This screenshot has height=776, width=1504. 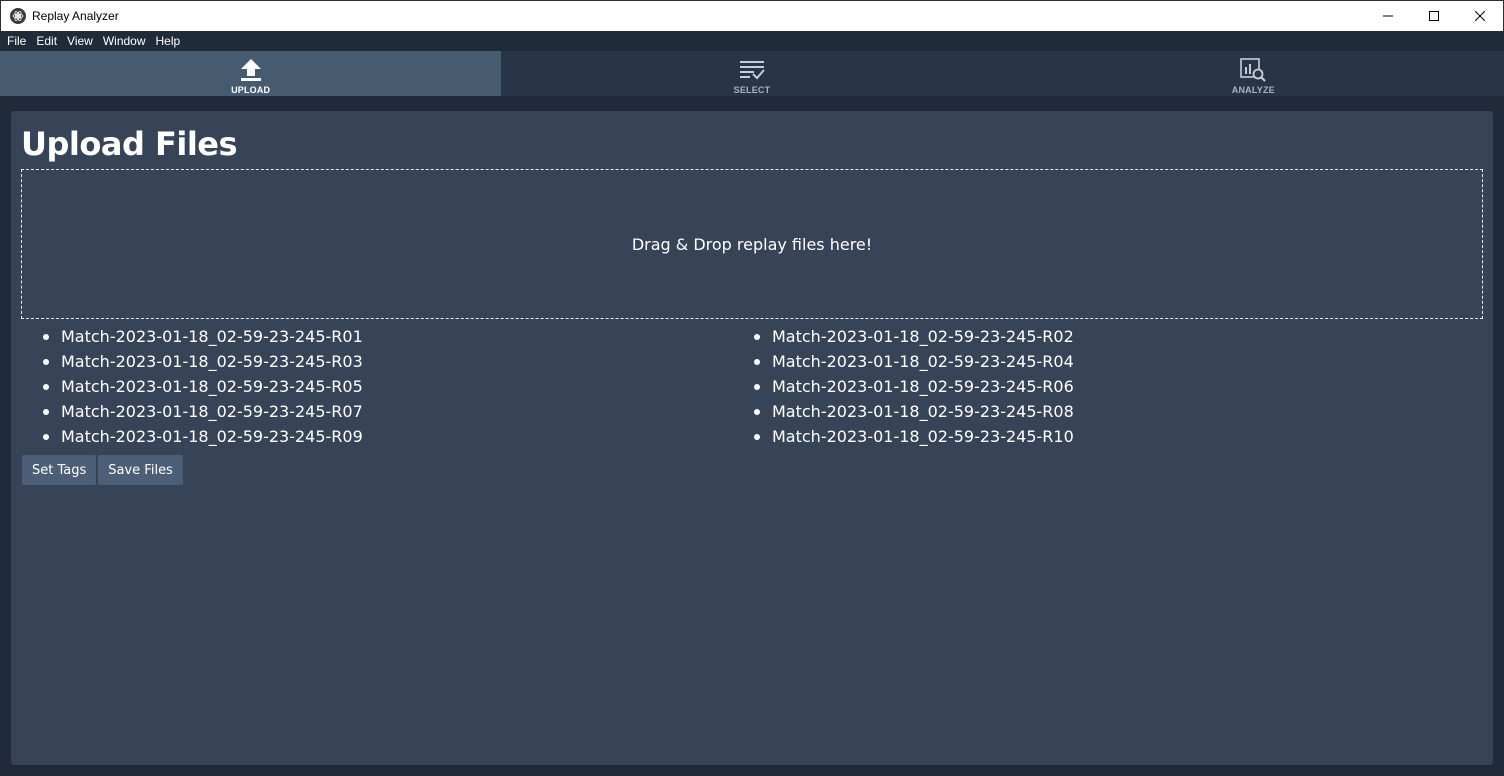 I want to click on file-name: Match-2023-01-18_02-59-23-245-R05, so click(x=212, y=386).